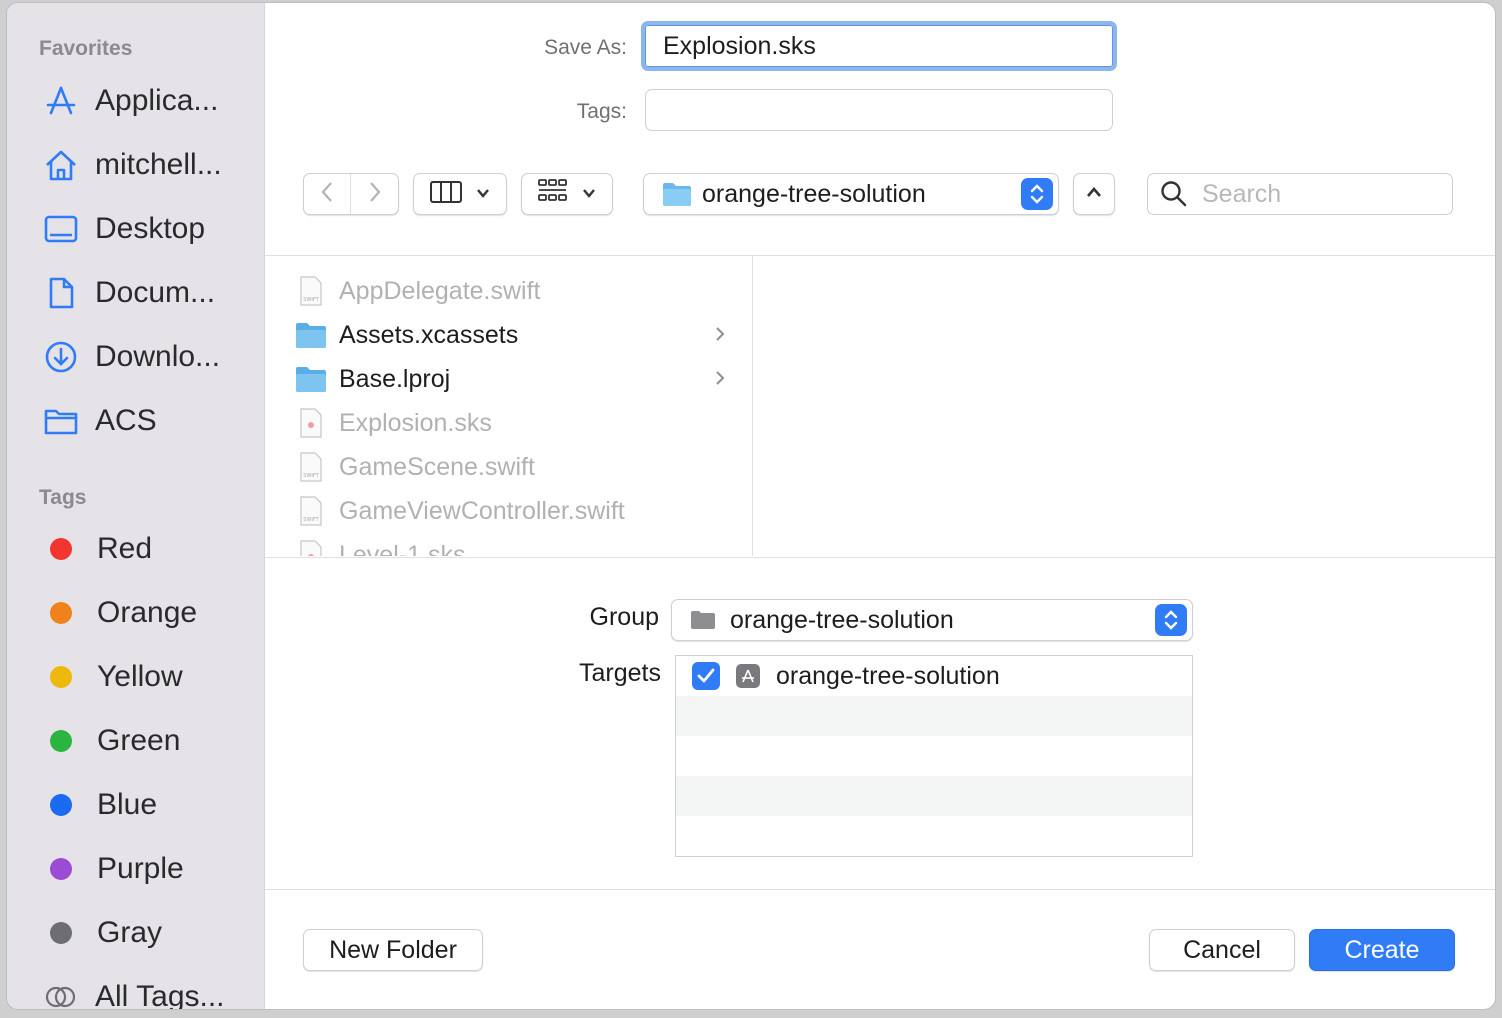 Image resolution: width=1502 pixels, height=1018 pixels. I want to click on sidebar-item-label: Purple, so click(140, 868).